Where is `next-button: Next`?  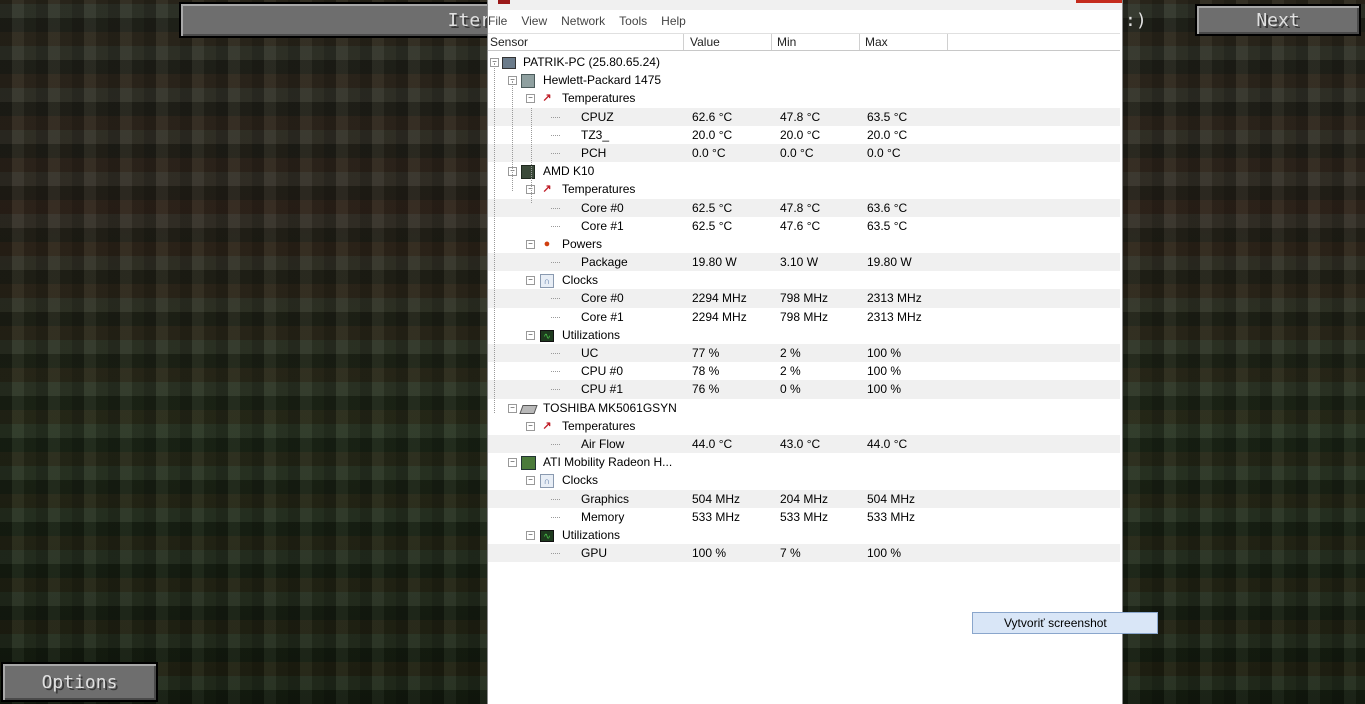 next-button: Next is located at coordinates (1278, 20).